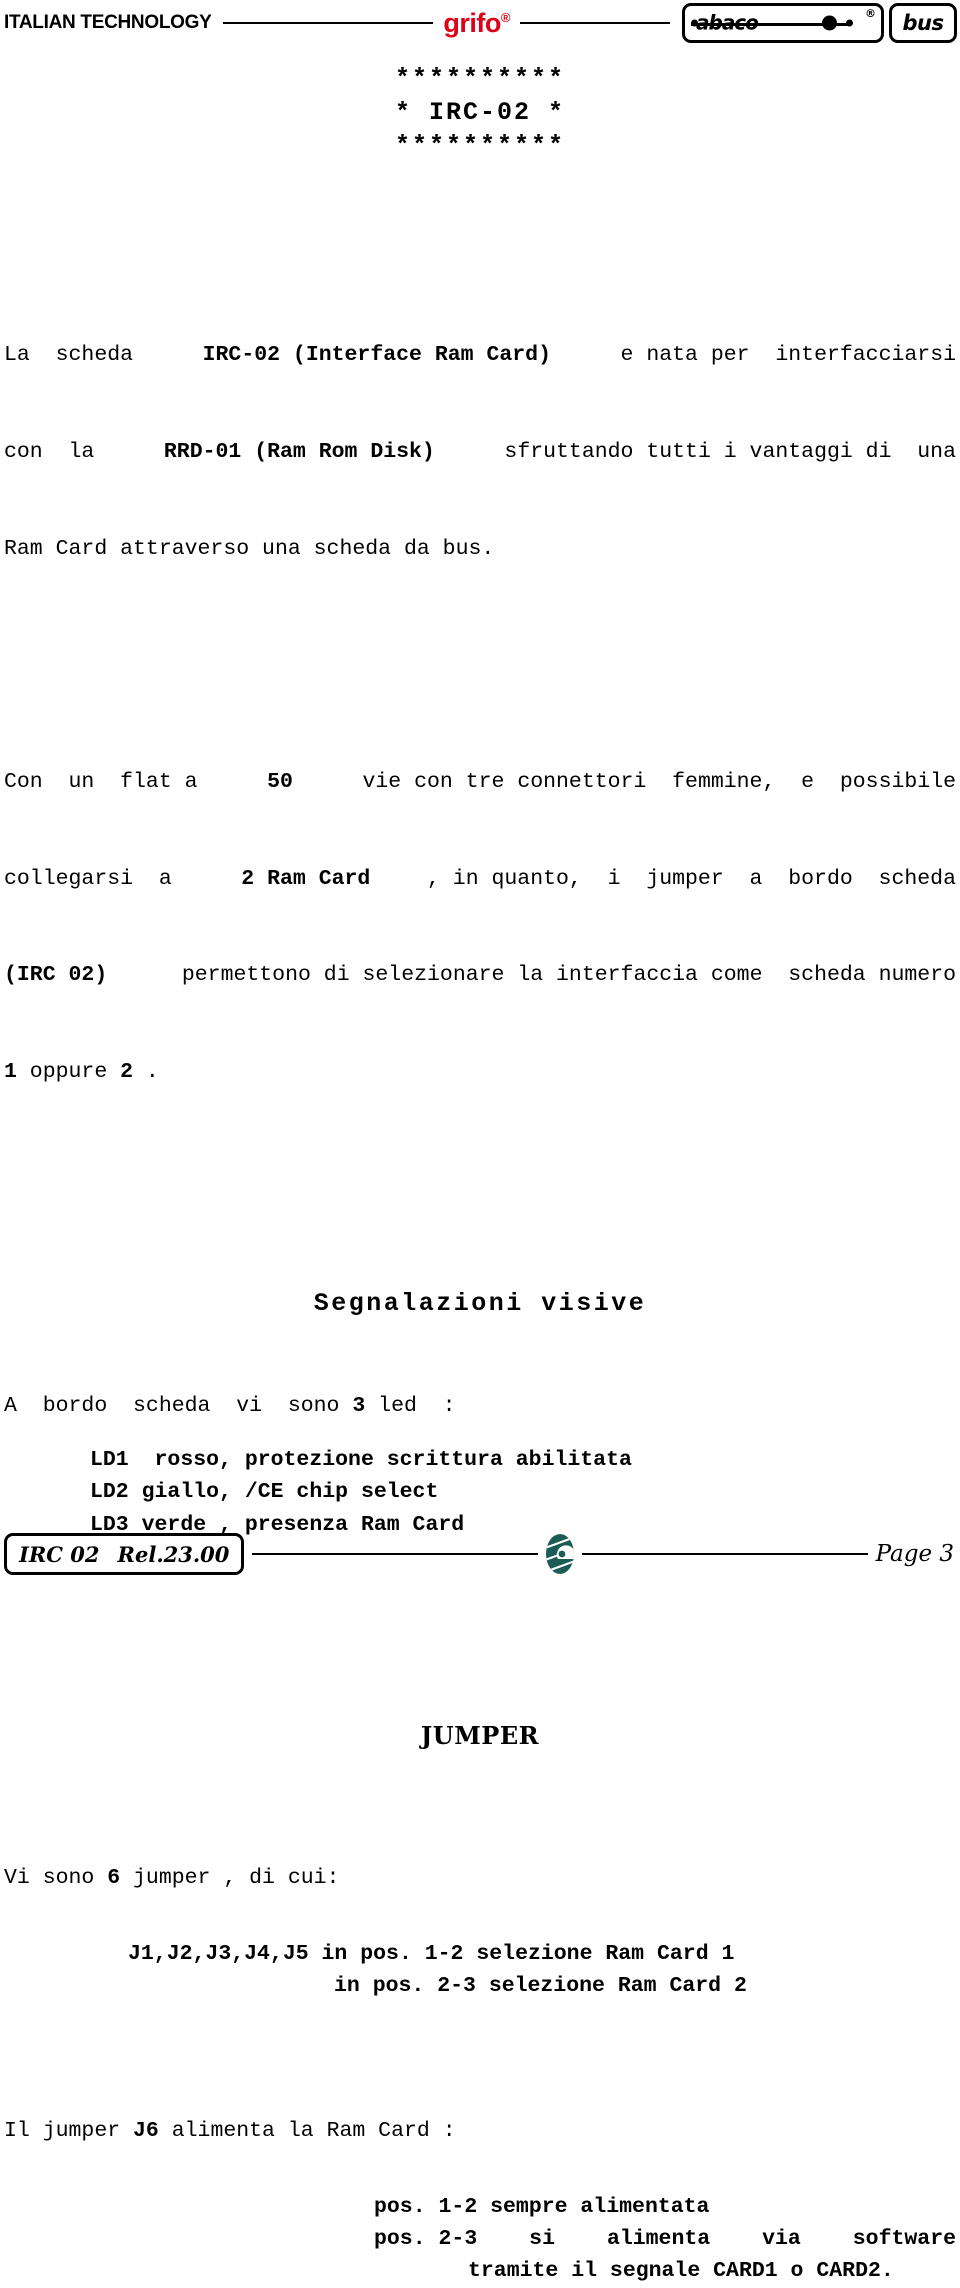 This screenshot has height=2288, width=960. What do you see at coordinates (849, 23) in the screenshot?
I see `abaco-dot-end-icon` at bounding box center [849, 23].